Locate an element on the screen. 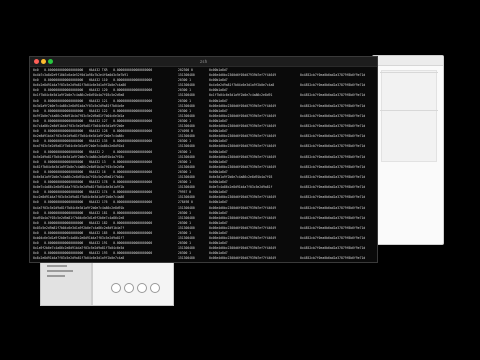 This screenshot has height=360, width=480. finder-toolbar is located at coordinates (135, 288).